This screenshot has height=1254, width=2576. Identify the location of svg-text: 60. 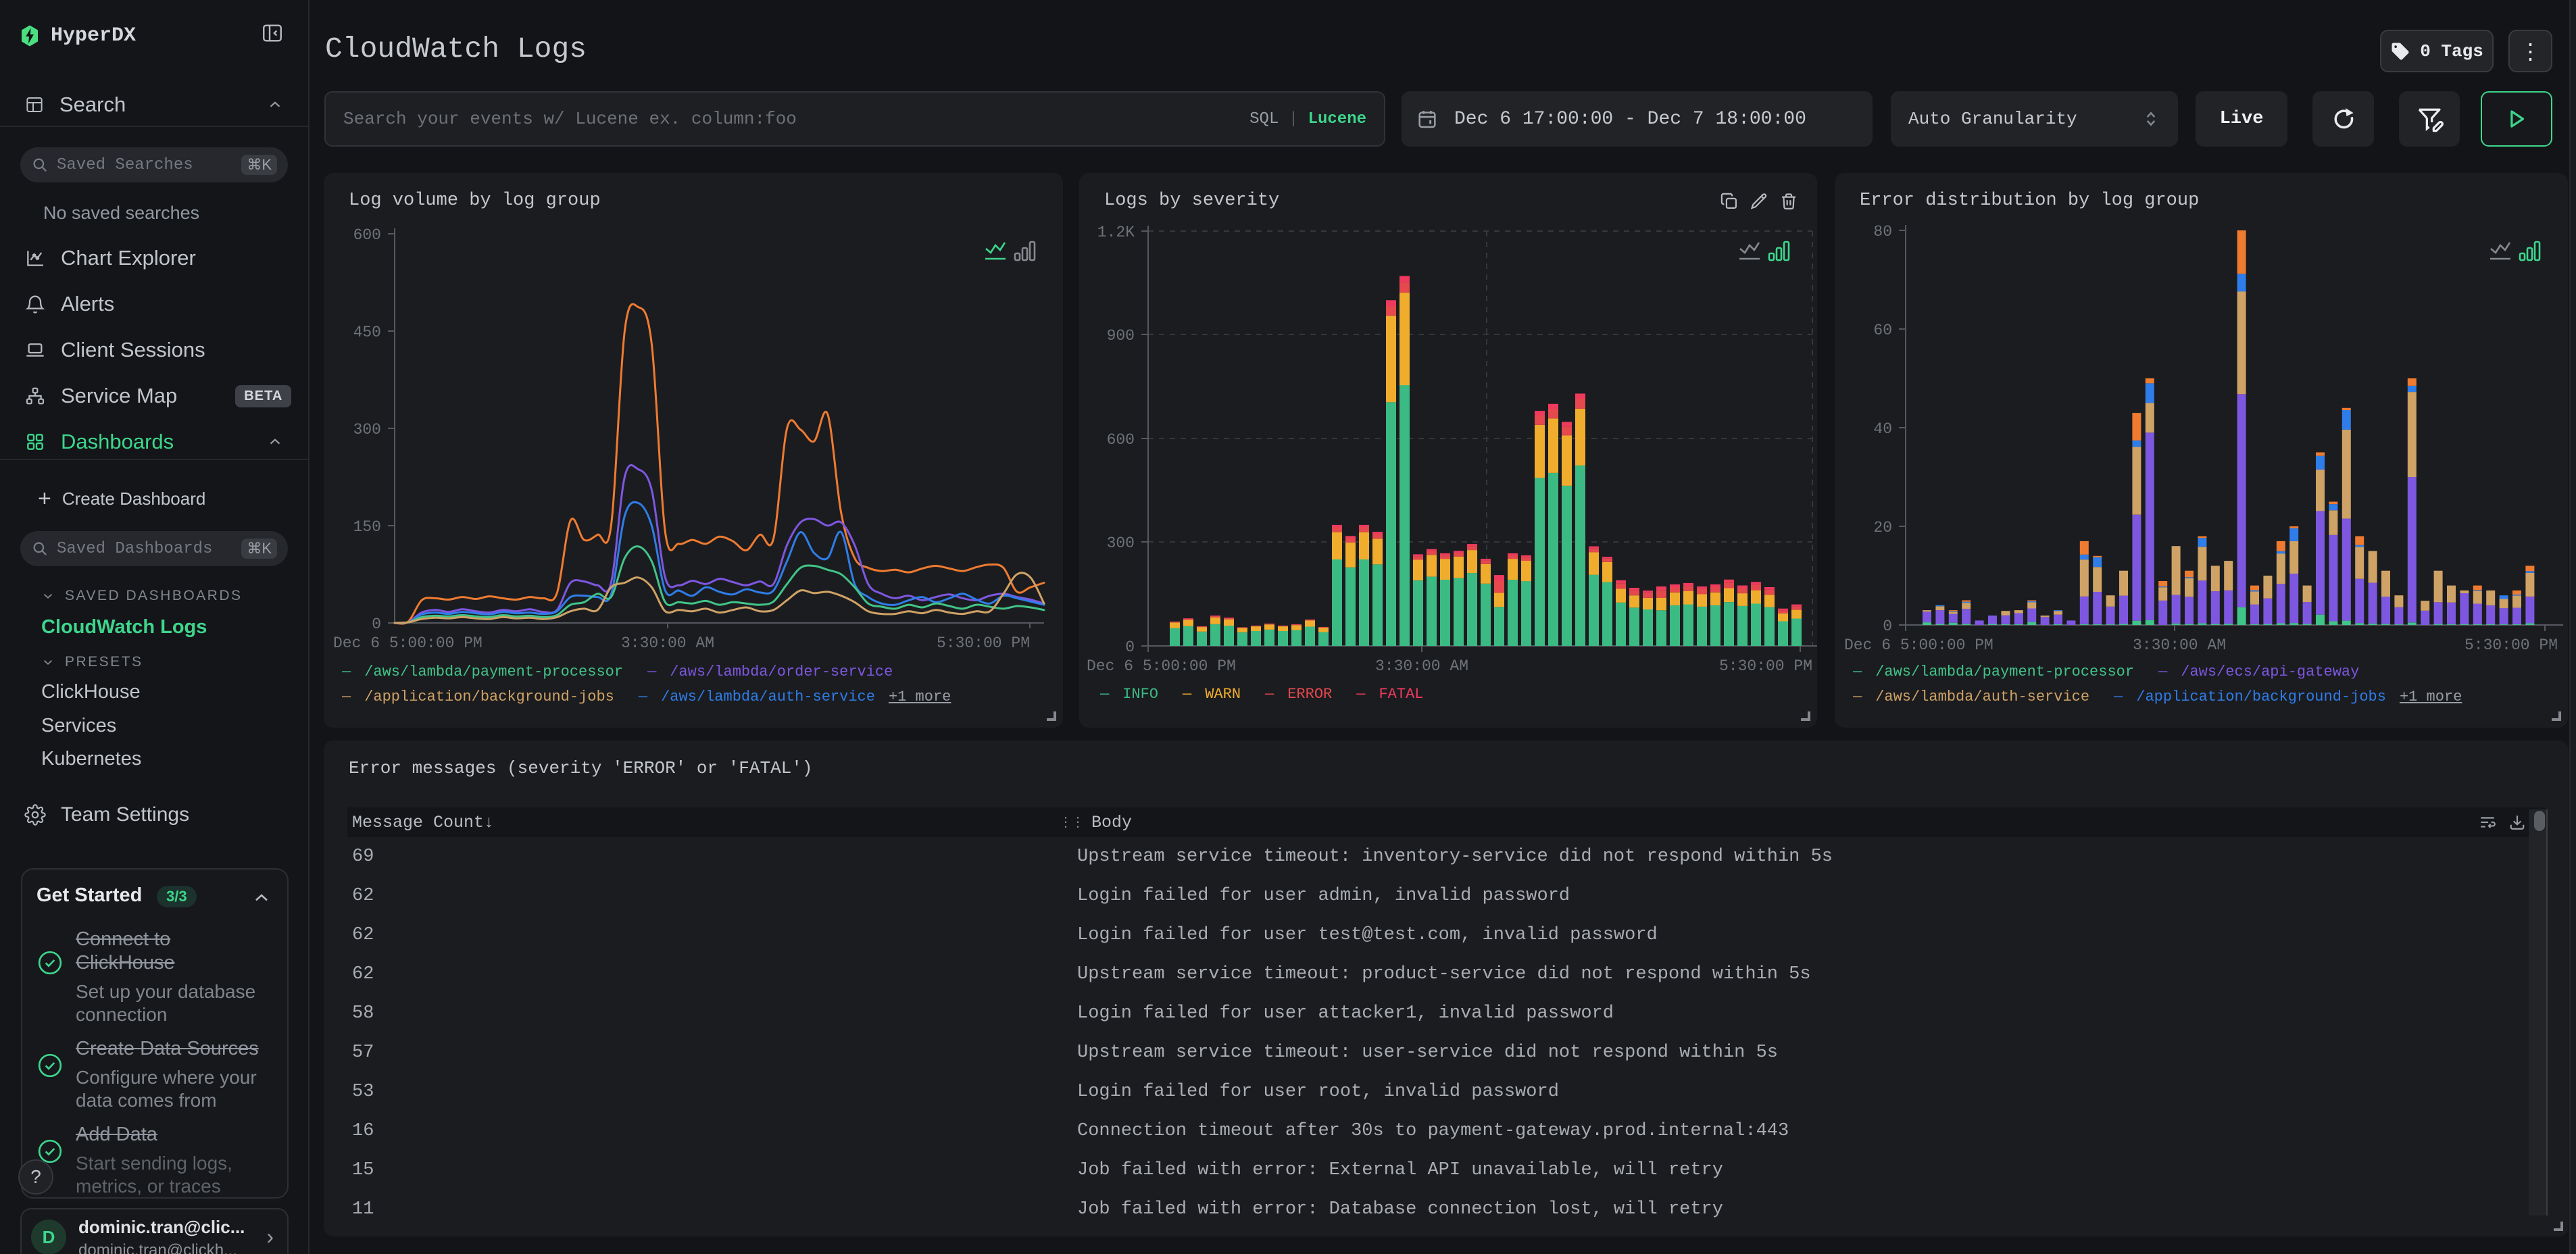
(1883, 330).